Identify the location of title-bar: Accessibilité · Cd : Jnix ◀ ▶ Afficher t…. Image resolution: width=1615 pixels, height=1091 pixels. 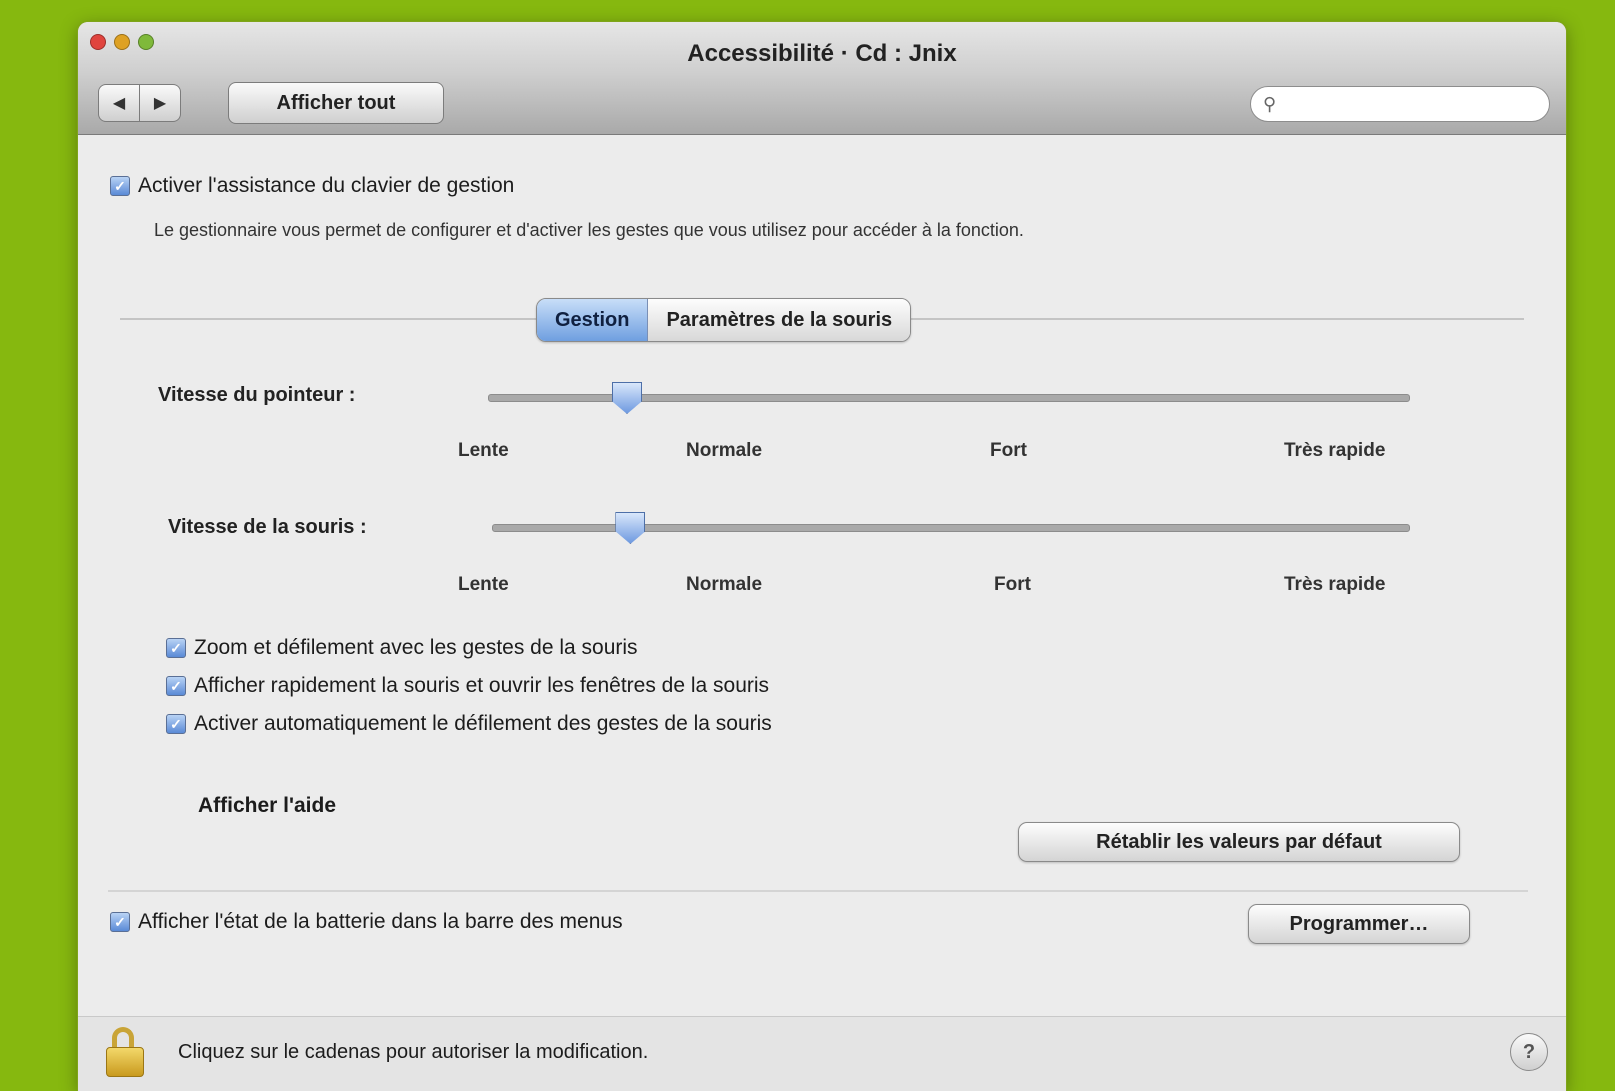
(822, 78).